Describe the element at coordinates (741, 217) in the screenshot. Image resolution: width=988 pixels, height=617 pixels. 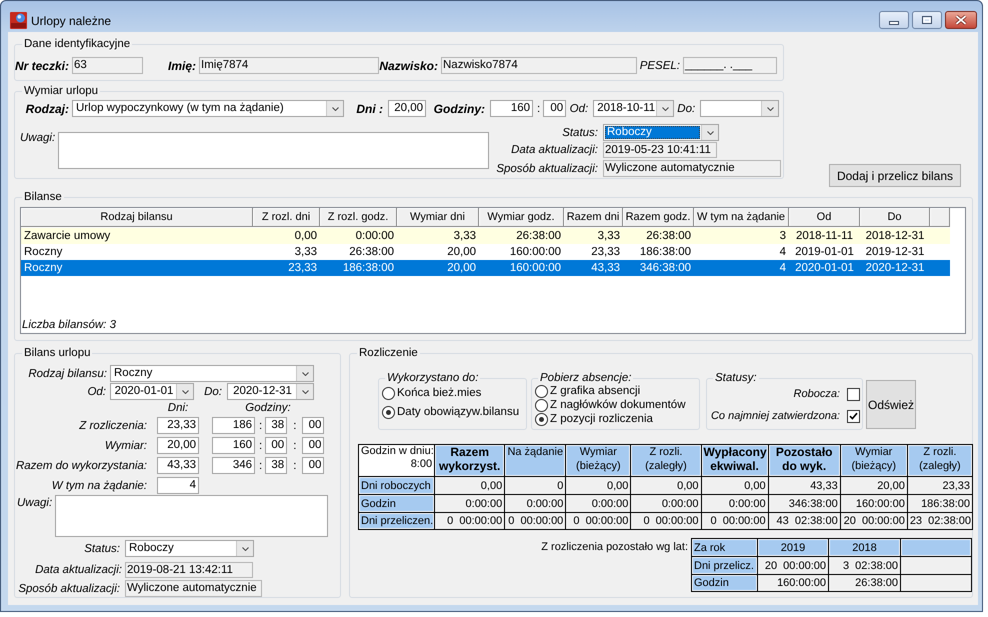
I see `column-header: W tym na żądanie` at that location.